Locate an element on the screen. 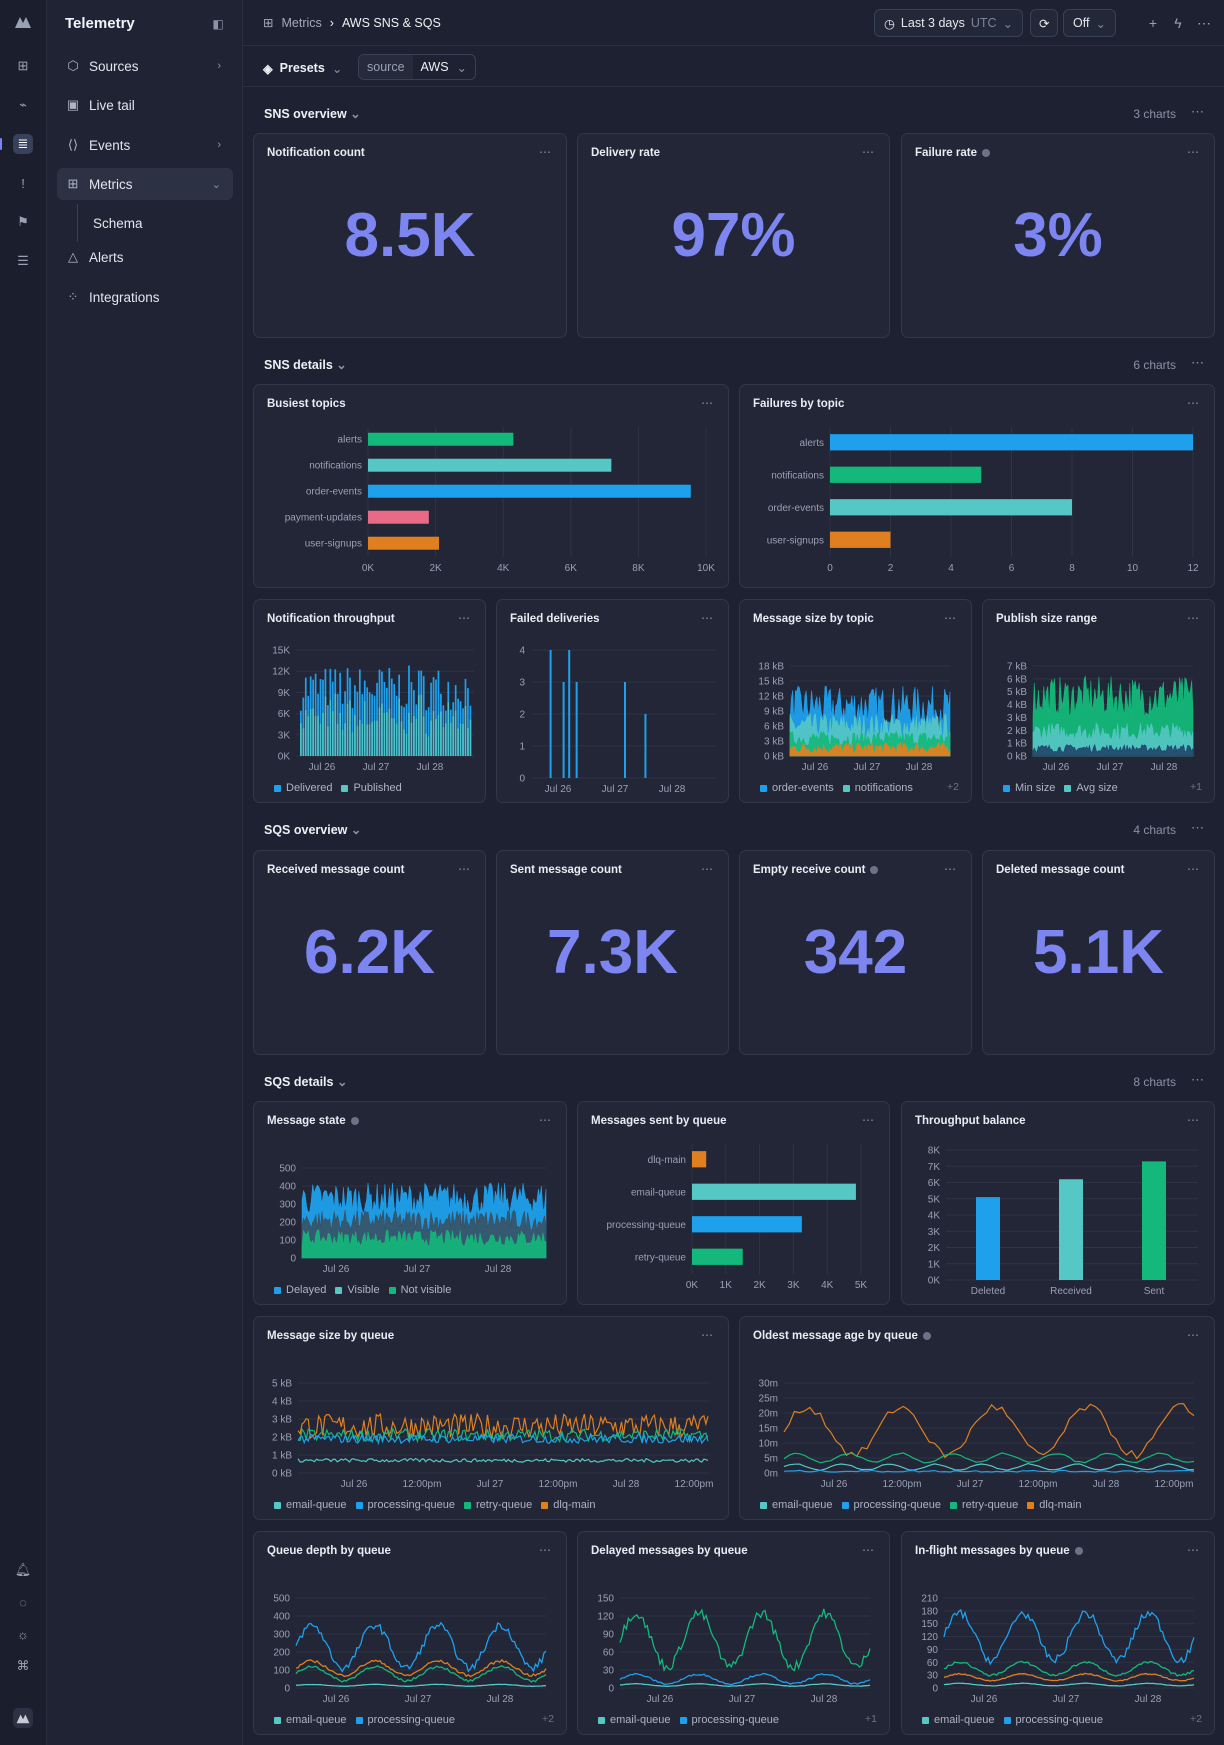 The height and width of the screenshot is (1745, 1224). legend-order-events: order-events is located at coordinates (797, 788).